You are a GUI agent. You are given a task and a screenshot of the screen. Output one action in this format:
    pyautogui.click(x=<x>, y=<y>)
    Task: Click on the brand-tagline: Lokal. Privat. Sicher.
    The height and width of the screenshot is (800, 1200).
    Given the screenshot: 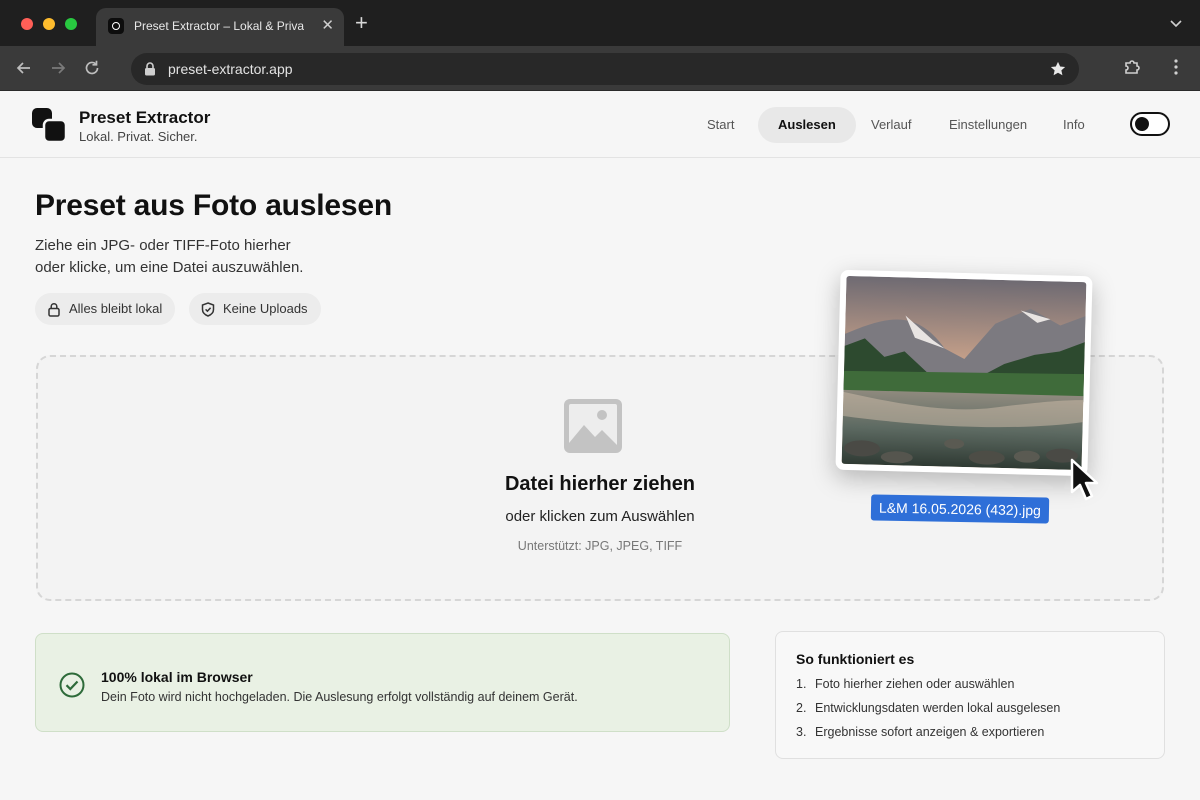 What is the action you would take?
    pyautogui.click(x=138, y=136)
    